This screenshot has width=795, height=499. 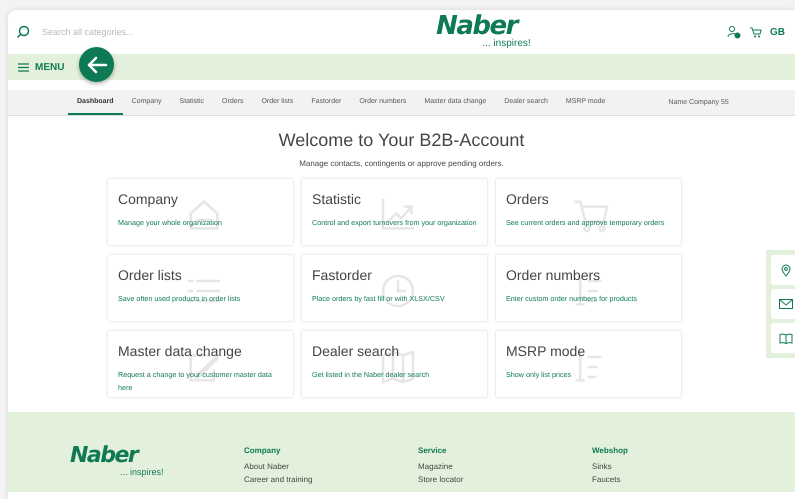 I want to click on footer-link: Career and training, so click(x=331, y=479).